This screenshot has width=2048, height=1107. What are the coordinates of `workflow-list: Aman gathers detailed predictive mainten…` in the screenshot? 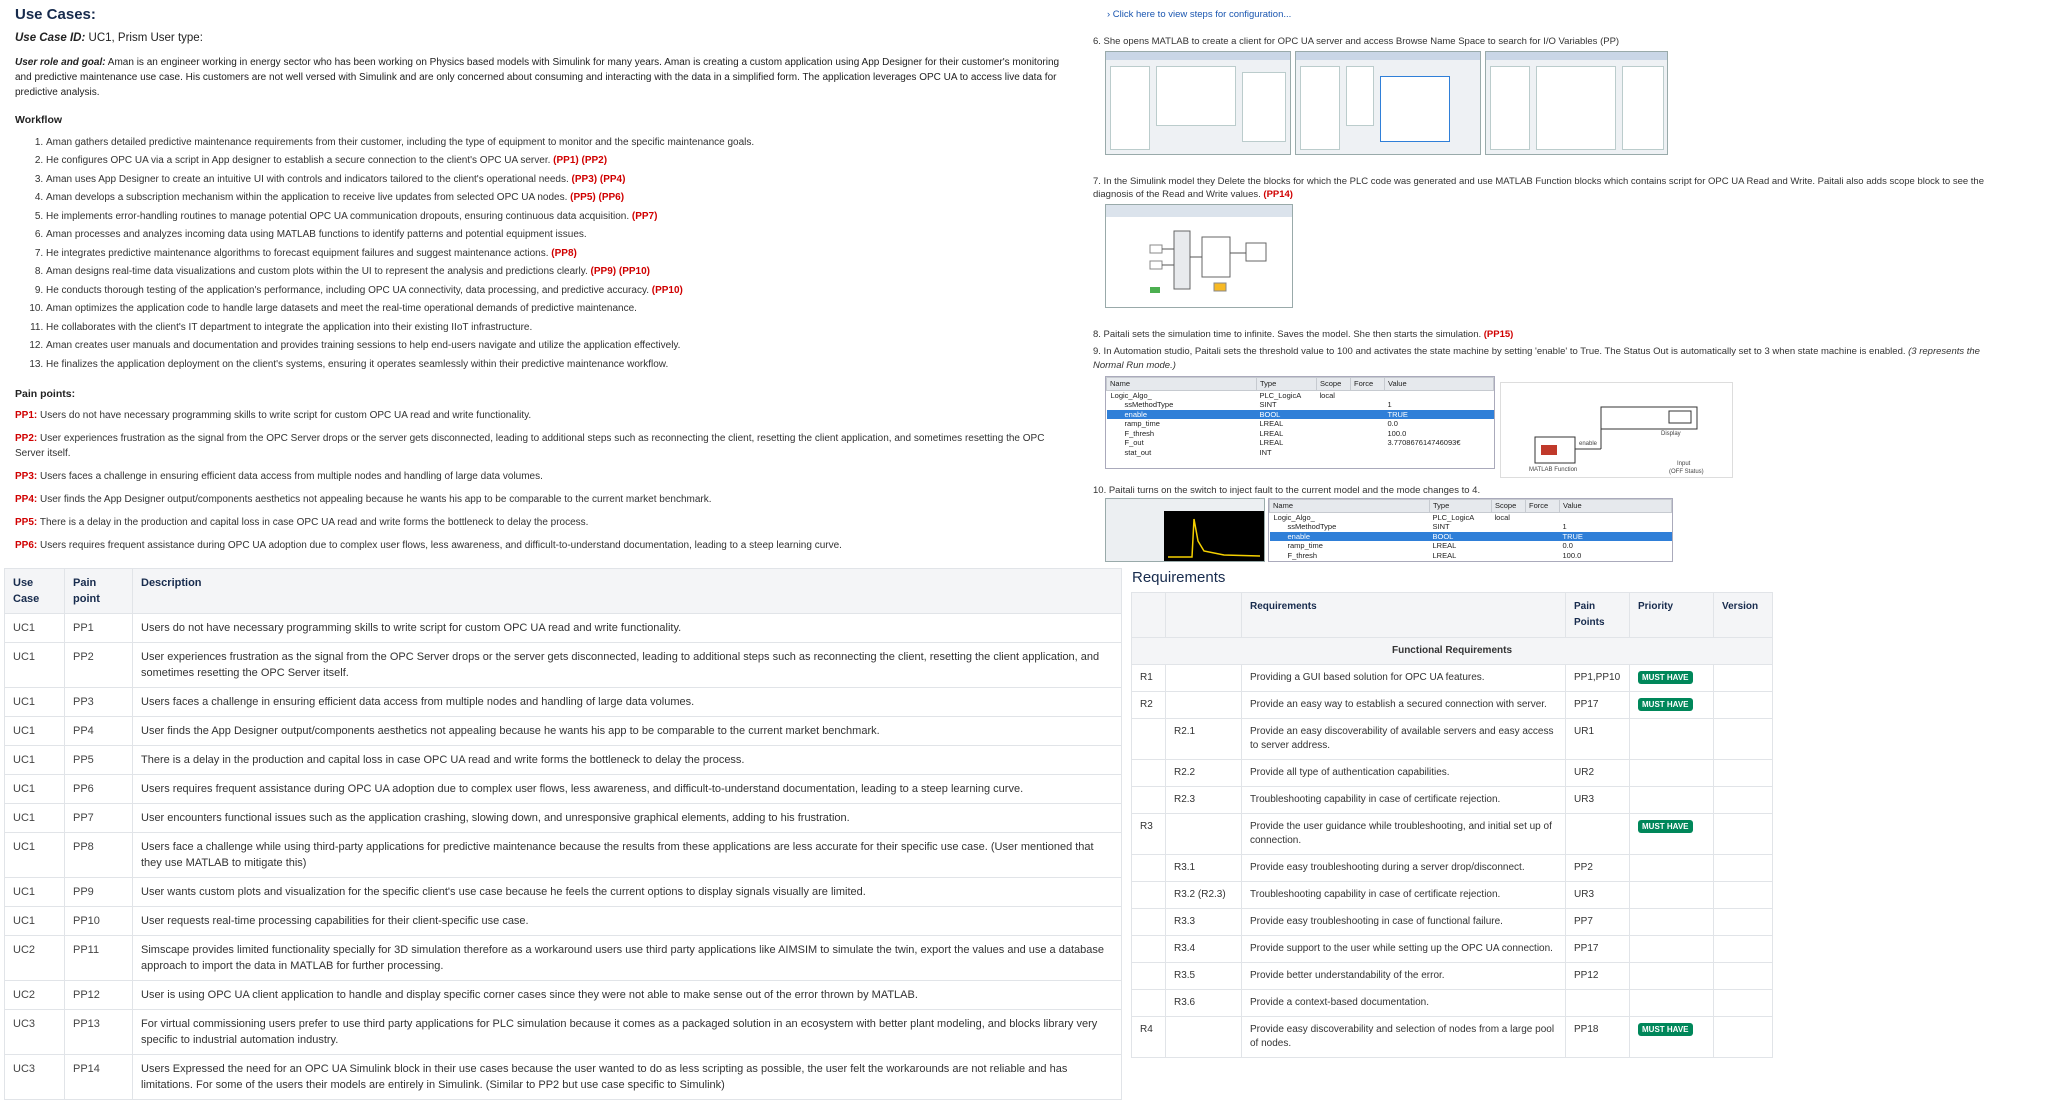 It's located at (540, 254).